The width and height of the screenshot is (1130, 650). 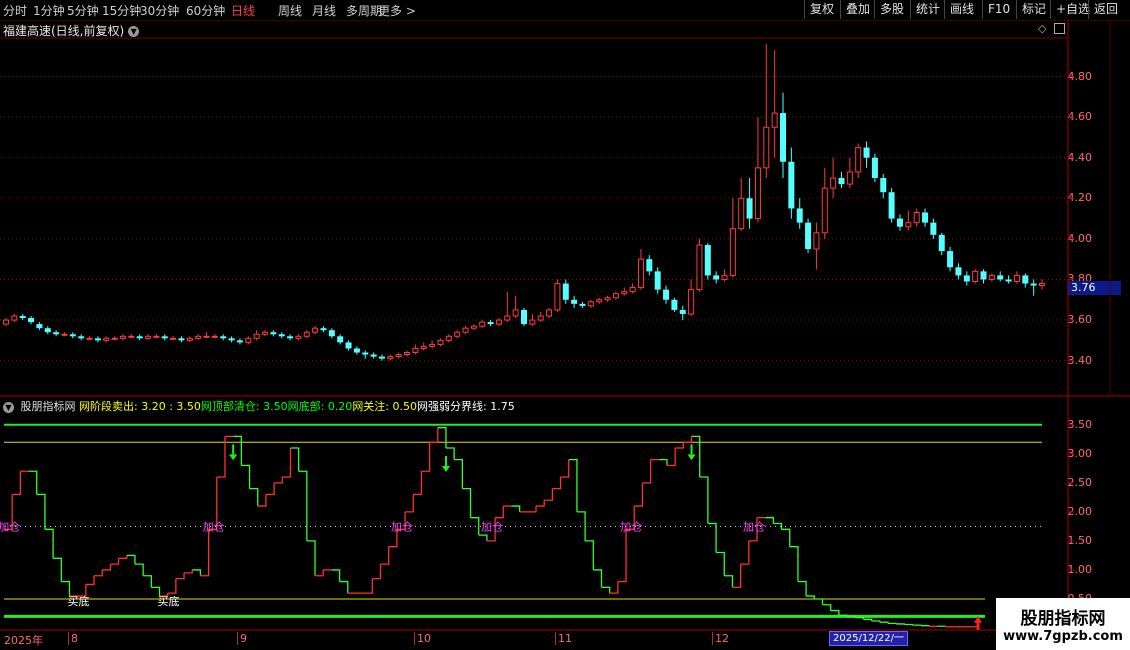 What do you see at coordinates (402, 526) in the screenshot?
I see `add-position-label: 加仓` at bounding box center [402, 526].